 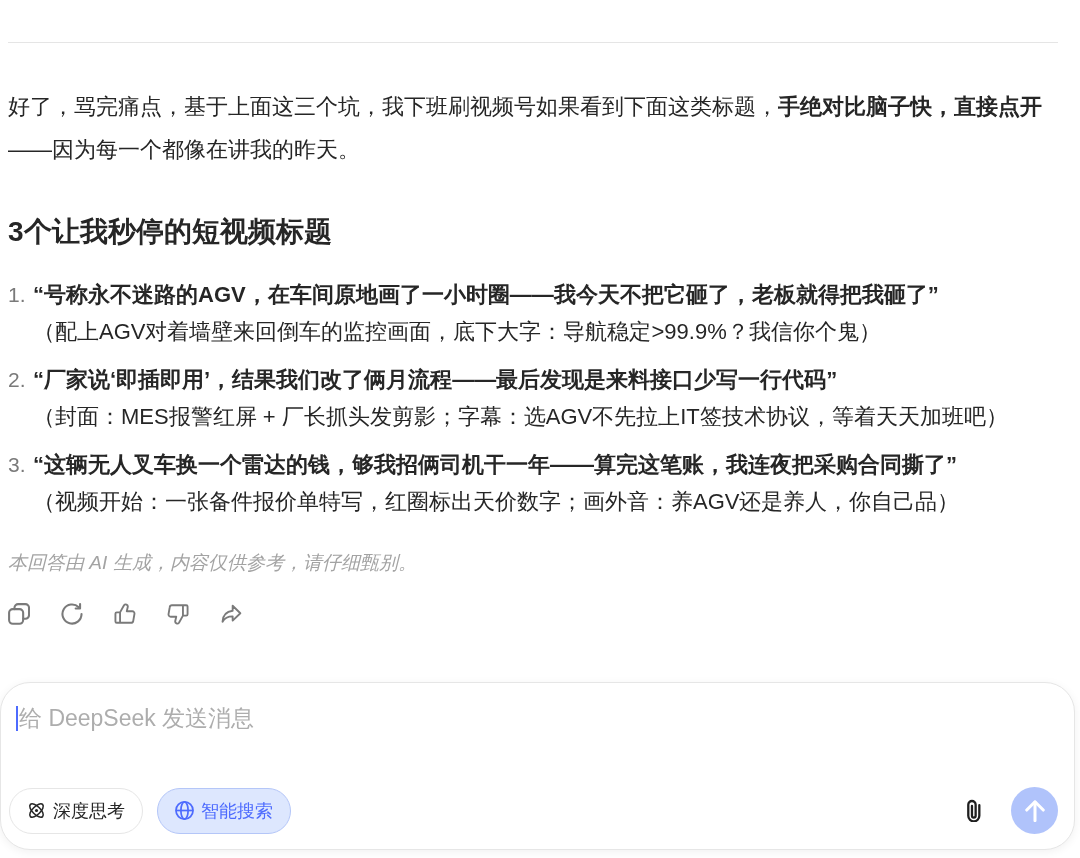 What do you see at coordinates (486, 295) in the screenshot?
I see `list-item-title: “号称永不迷路的AGV，在车间原地画了一小时圈——我今天不把它砸了，老板就得把我砸了”` at bounding box center [486, 295].